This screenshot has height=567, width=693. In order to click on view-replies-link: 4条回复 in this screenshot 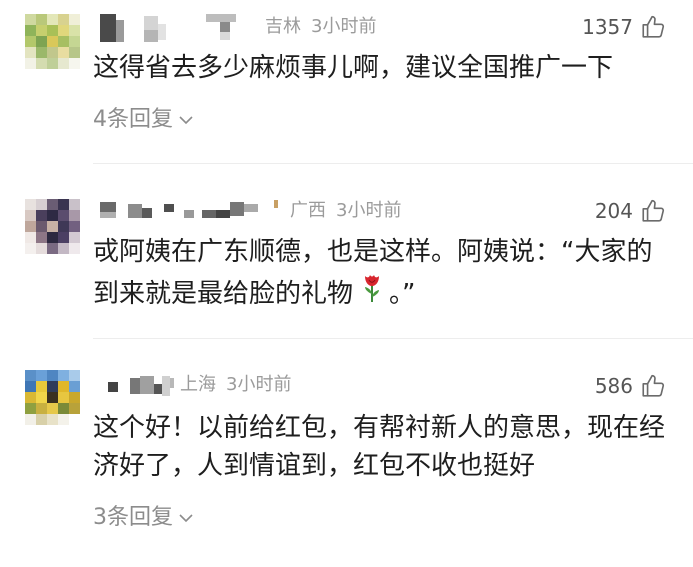, I will do `click(143, 120)`.